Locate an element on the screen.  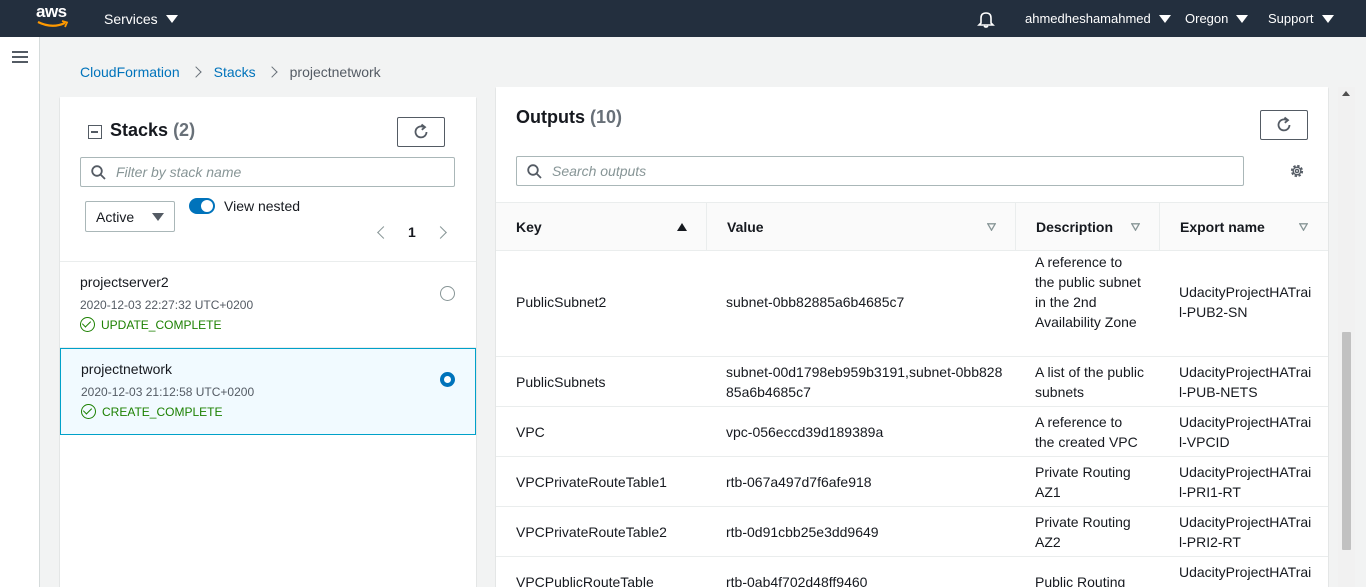
column-header-export-name: Export name is located at coordinates (1243, 226).